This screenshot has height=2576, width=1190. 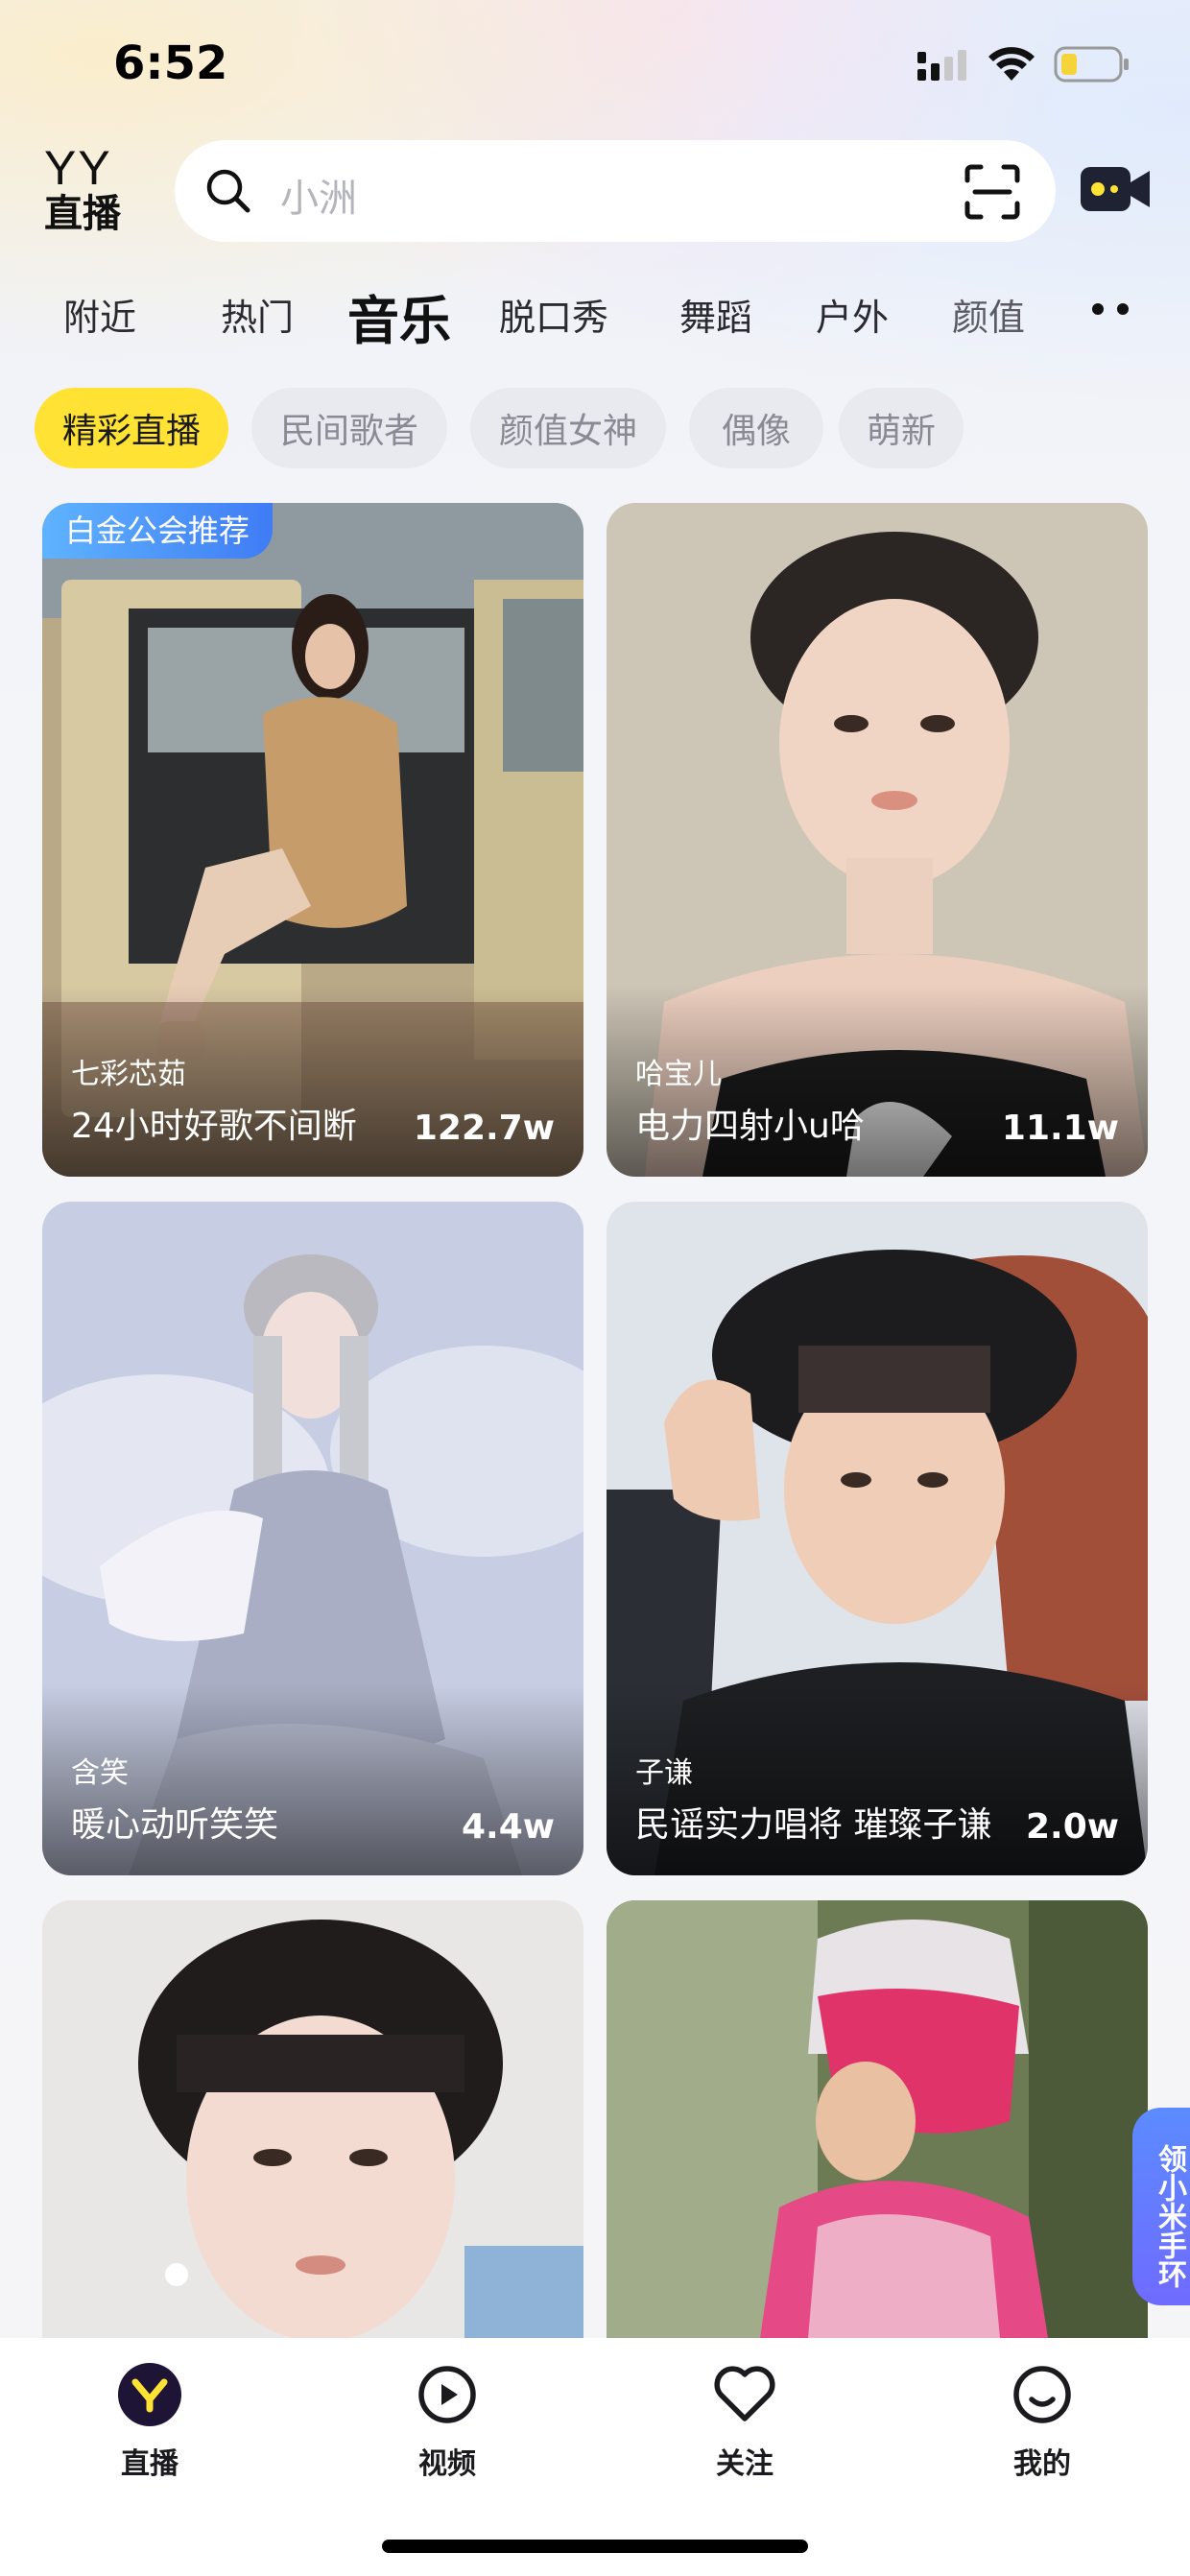 I want to click on logo-text-bottom: 直播, so click(x=82, y=214).